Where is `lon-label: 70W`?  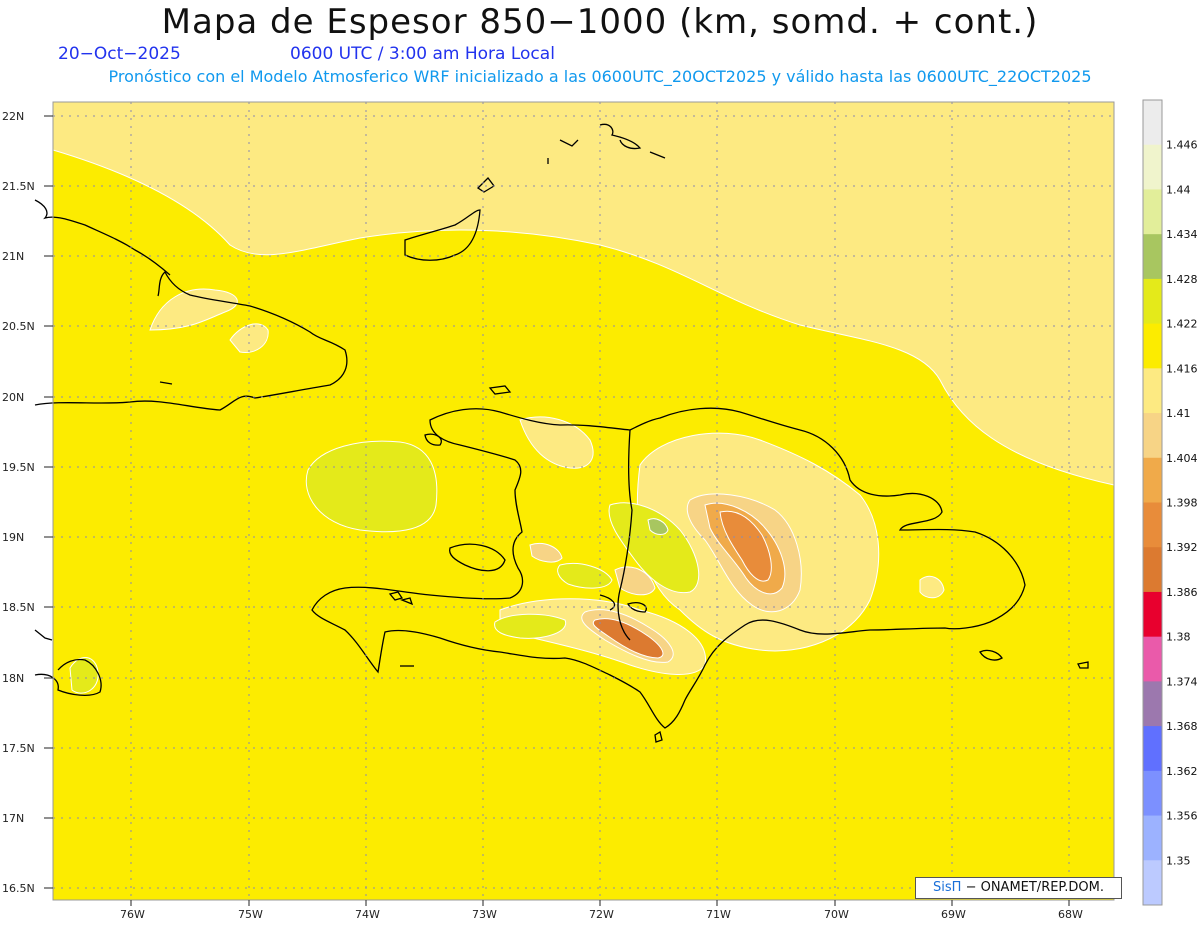
lon-label: 70W is located at coordinates (836, 914).